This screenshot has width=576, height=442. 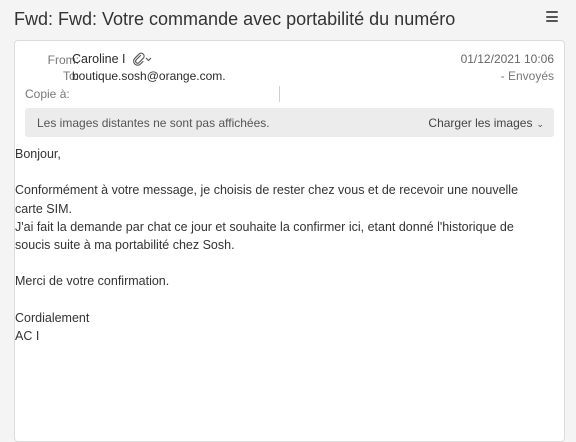 What do you see at coordinates (99, 59) in the screenshot?
I see `sender-name: Caroline I` at bounding box center [99, 59].